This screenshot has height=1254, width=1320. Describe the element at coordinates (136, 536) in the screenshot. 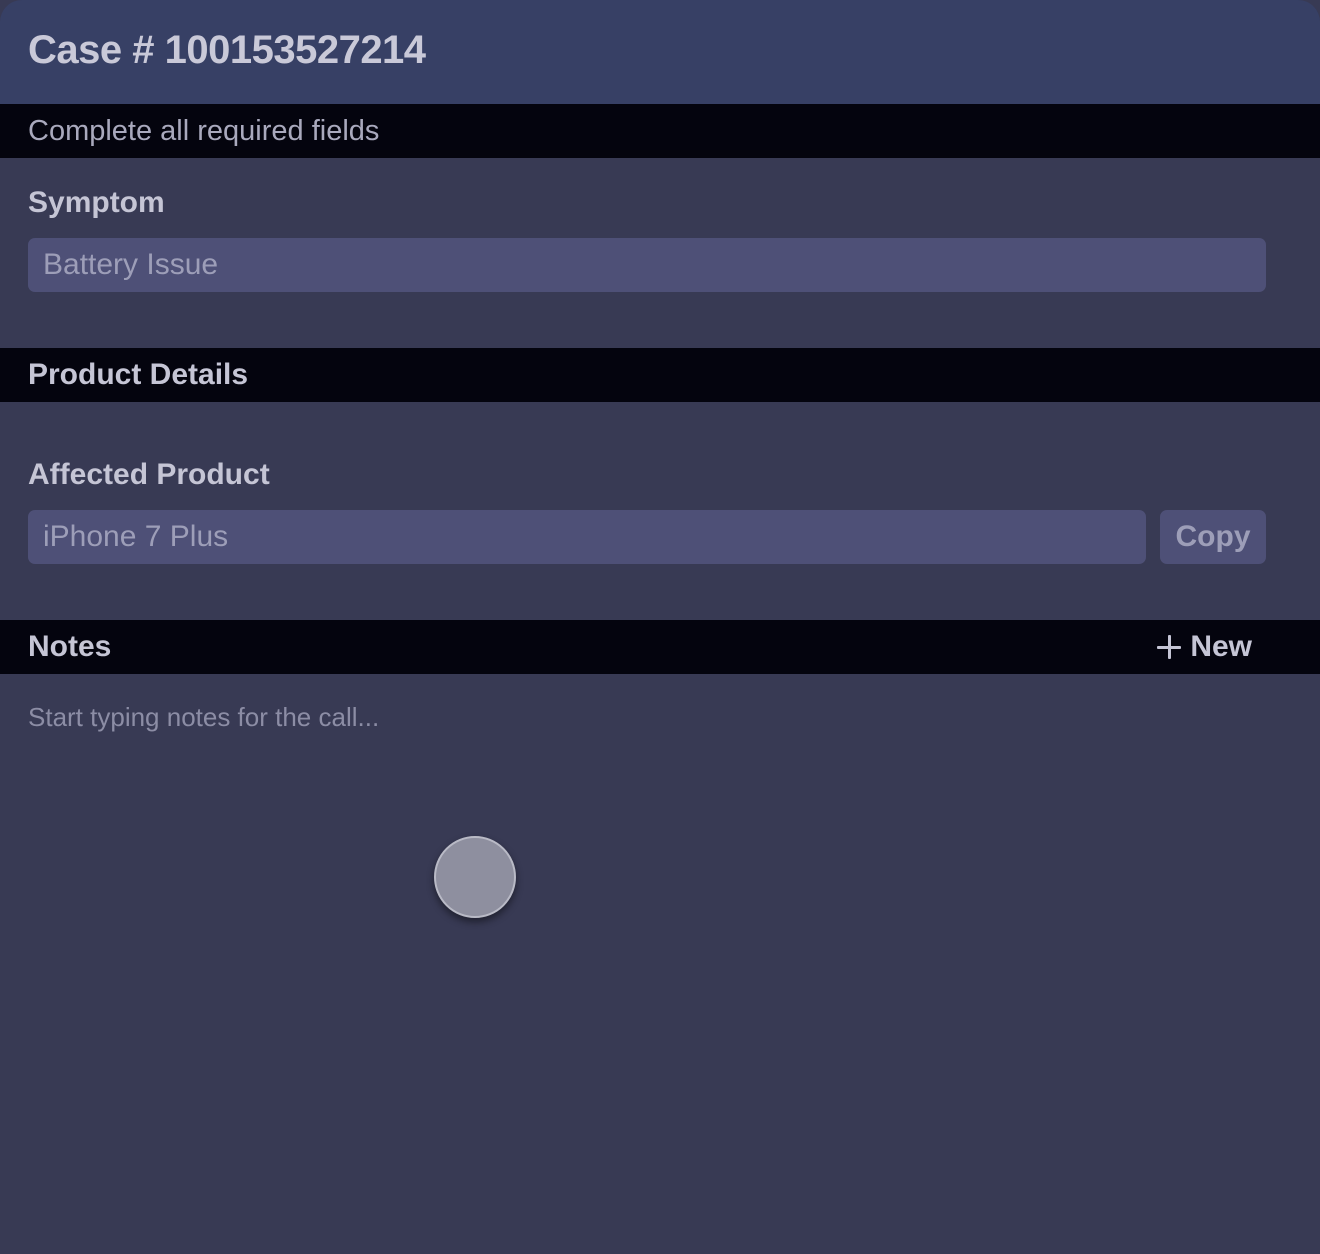

I see `affected-product-value: iPhone 7 Plus` at that location.